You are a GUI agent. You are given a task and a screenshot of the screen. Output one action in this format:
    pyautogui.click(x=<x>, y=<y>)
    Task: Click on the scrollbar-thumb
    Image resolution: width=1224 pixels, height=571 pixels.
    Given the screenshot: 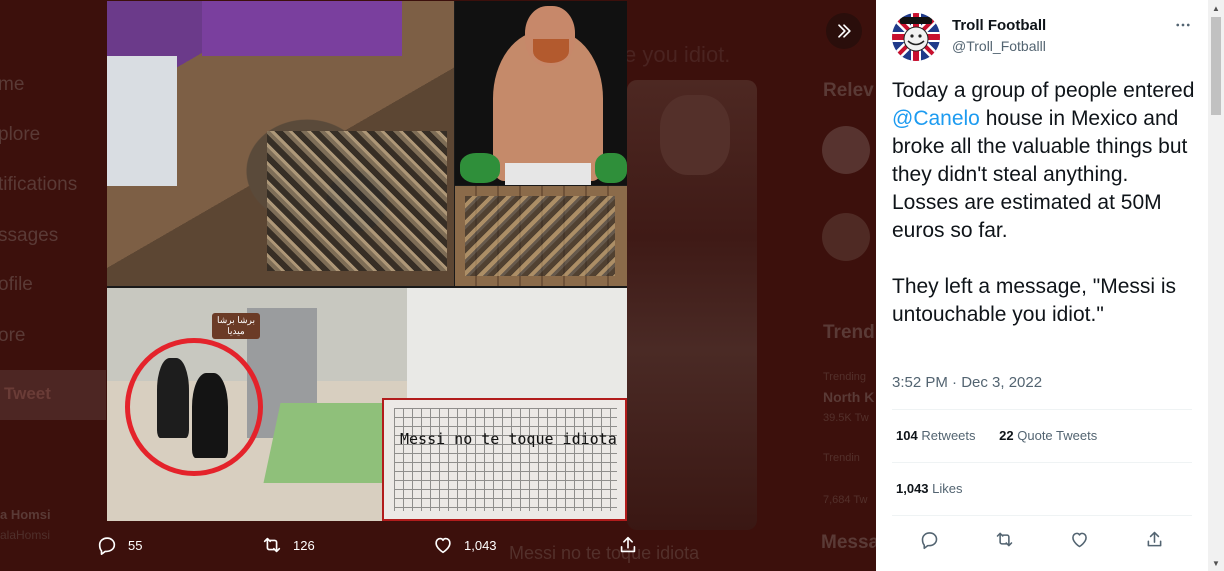 What is the action you would take?
    pyautogui.click(x=1216, y=66)
    